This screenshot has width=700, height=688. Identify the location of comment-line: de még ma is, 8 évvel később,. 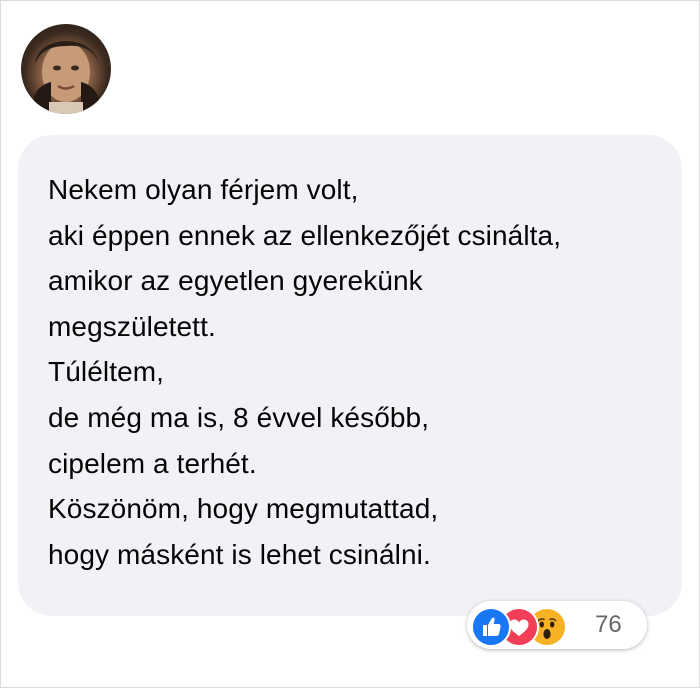
(239, 417).